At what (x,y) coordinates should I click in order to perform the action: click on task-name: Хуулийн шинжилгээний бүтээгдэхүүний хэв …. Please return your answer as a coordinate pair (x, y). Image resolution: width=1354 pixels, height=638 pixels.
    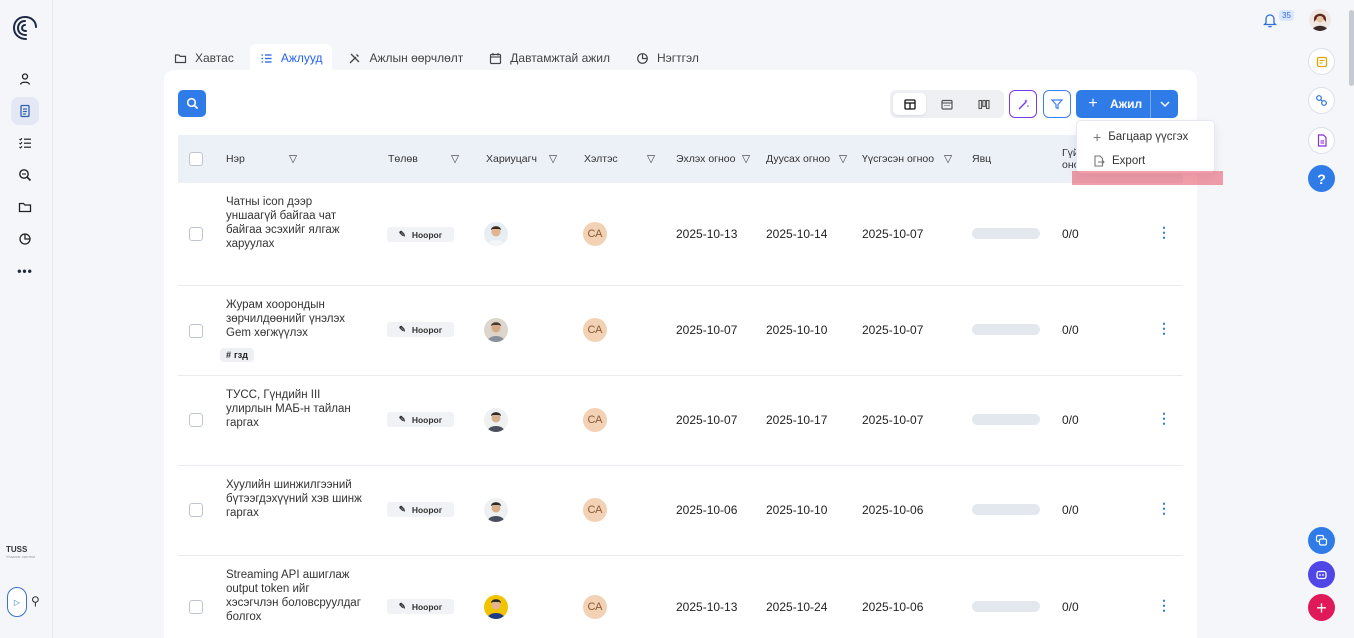
    Looking at the image, I should click on (294, 499).